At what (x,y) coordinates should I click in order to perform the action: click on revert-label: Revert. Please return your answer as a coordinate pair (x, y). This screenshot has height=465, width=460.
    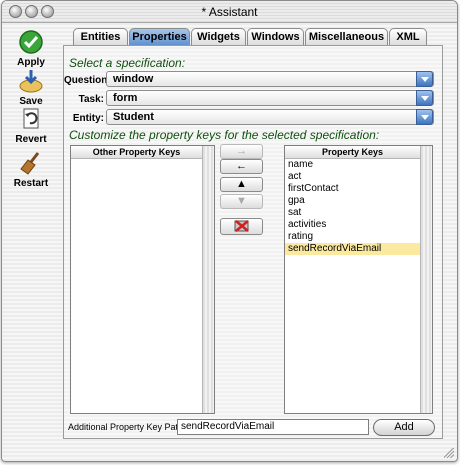
    Looking at the image, I should click on (31, 139).